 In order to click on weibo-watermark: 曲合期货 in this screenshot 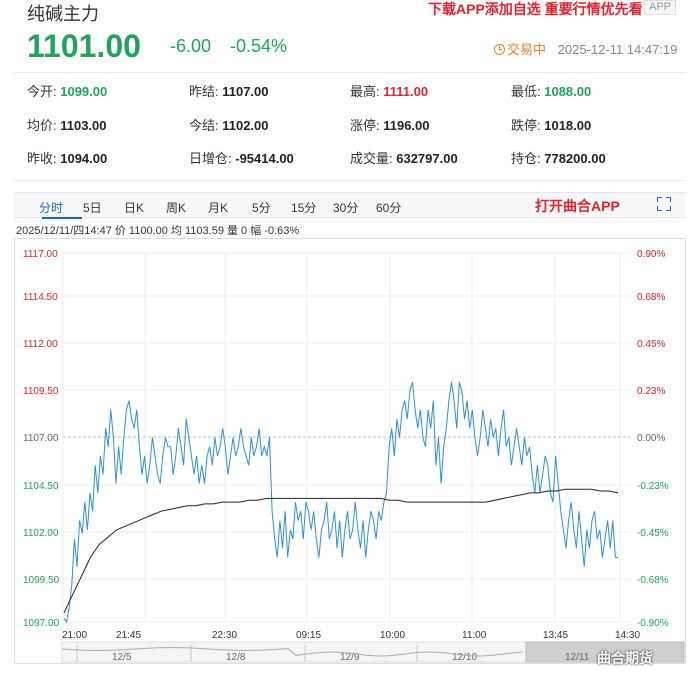, I will do `click(625, 658)`.